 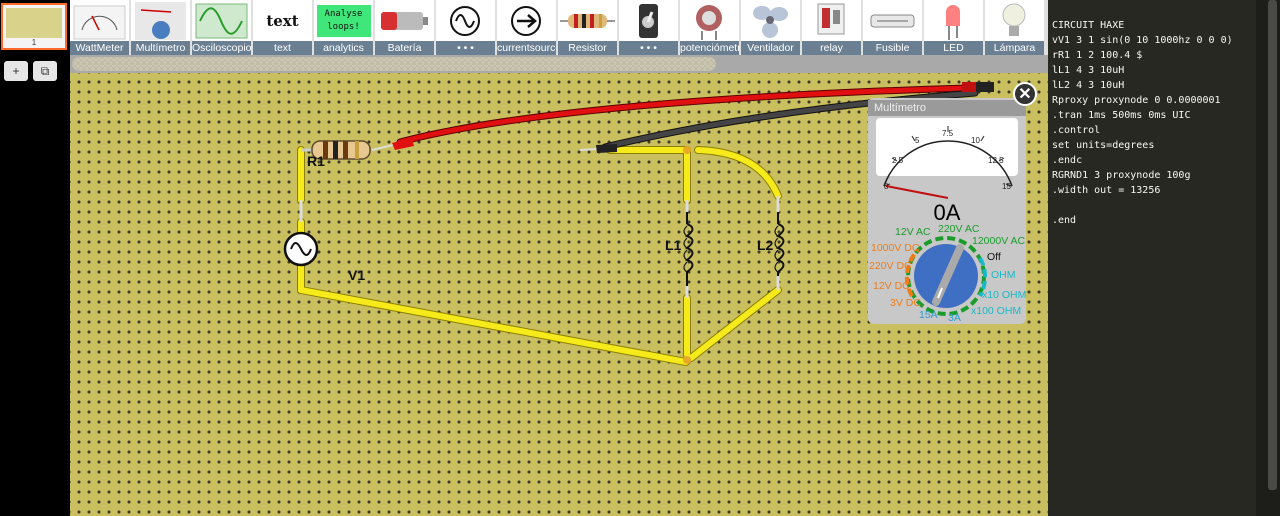 I want to click on netlist-line: lL2 4 3 10uH, so click(x=1088, y=86).